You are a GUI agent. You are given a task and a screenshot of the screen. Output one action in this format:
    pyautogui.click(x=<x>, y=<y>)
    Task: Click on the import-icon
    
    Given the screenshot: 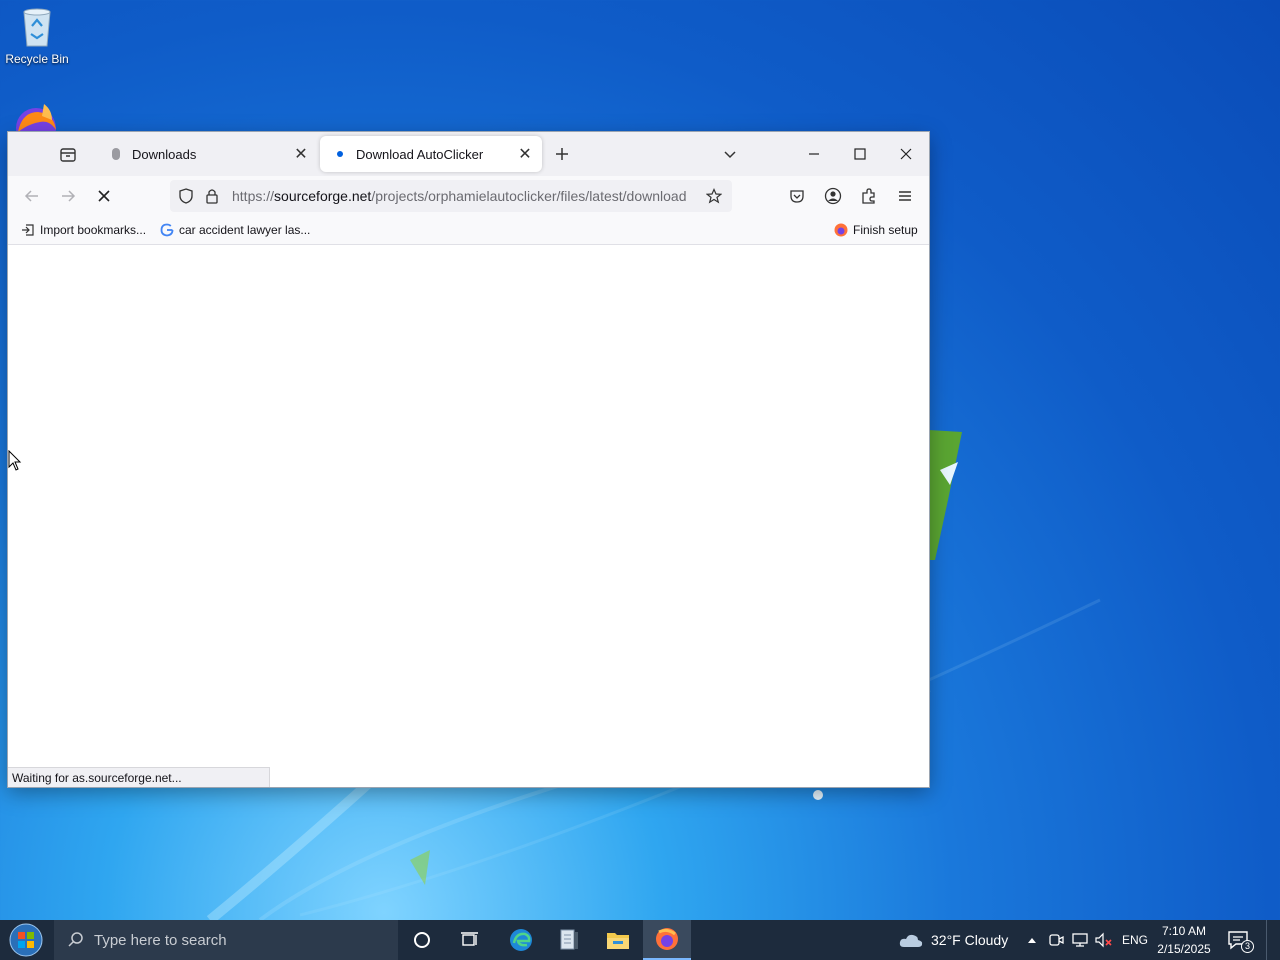 What is the action you would take?
    pyautogui.click(x=28, y=230)
    